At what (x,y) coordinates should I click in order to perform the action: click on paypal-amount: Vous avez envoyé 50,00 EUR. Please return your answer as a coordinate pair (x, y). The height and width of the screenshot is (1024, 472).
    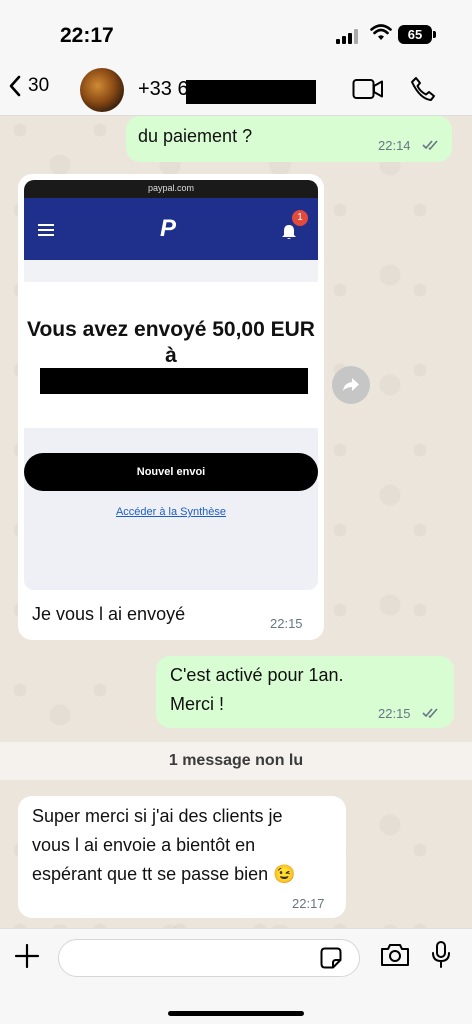
    Looking at the image, I should click on (171, 329).